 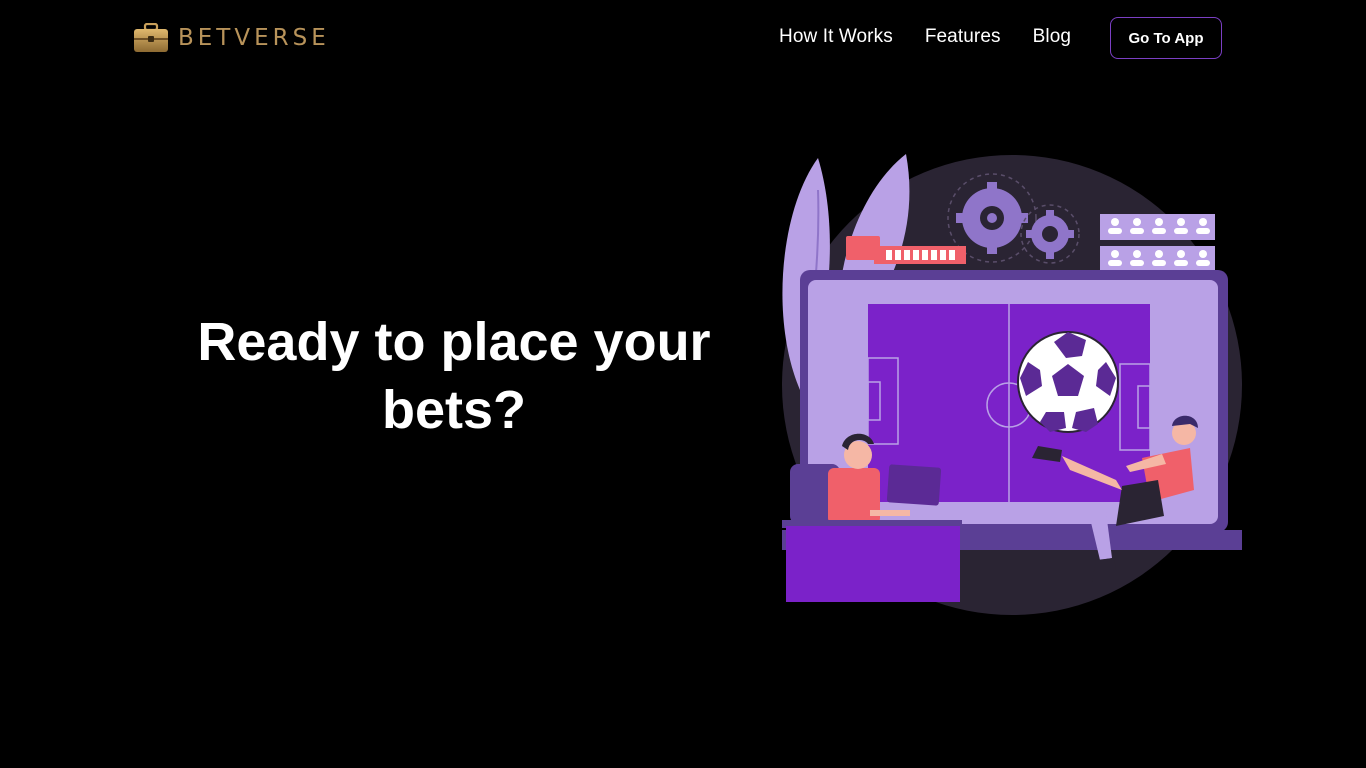 What do you see at coordinates (1052, 37) in the screenshot?
I see `nav-link-blog: Blog` at bounding box center [1052, 37].